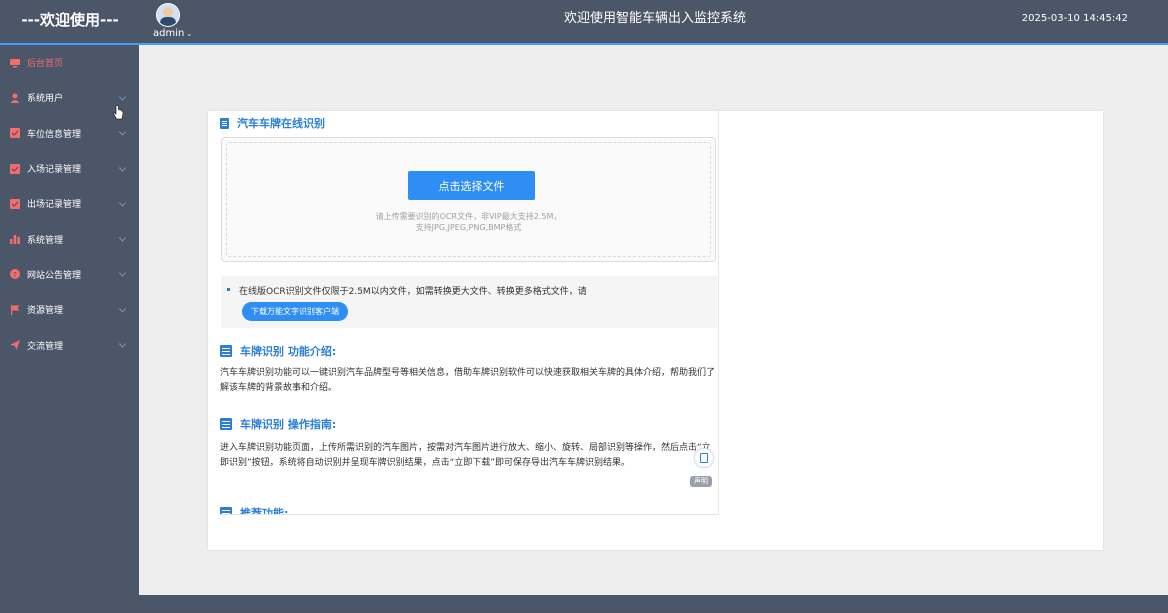 Image resolution: width=1168 pixels, height=613 pixels. Describe the element at coordinates (168, 12) in the screenshot. I see `avatar-head` at that location.